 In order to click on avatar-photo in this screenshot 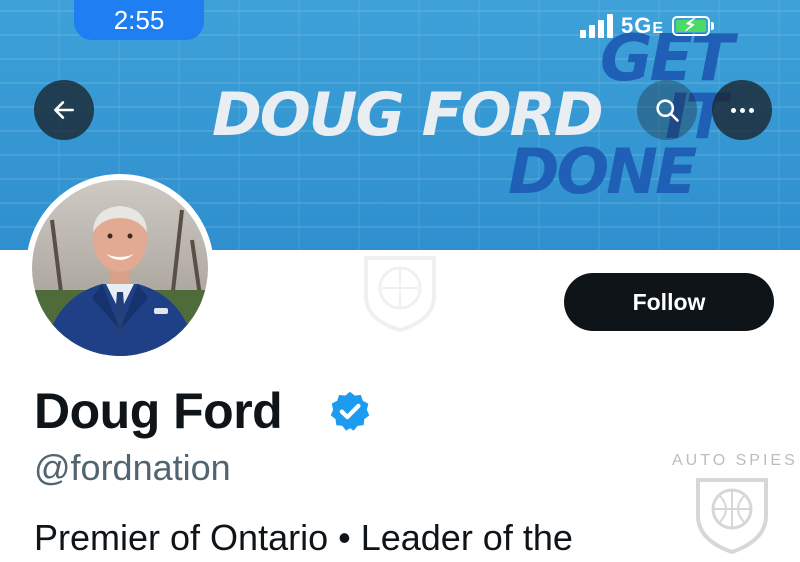, I will do `click(120, 268)`.